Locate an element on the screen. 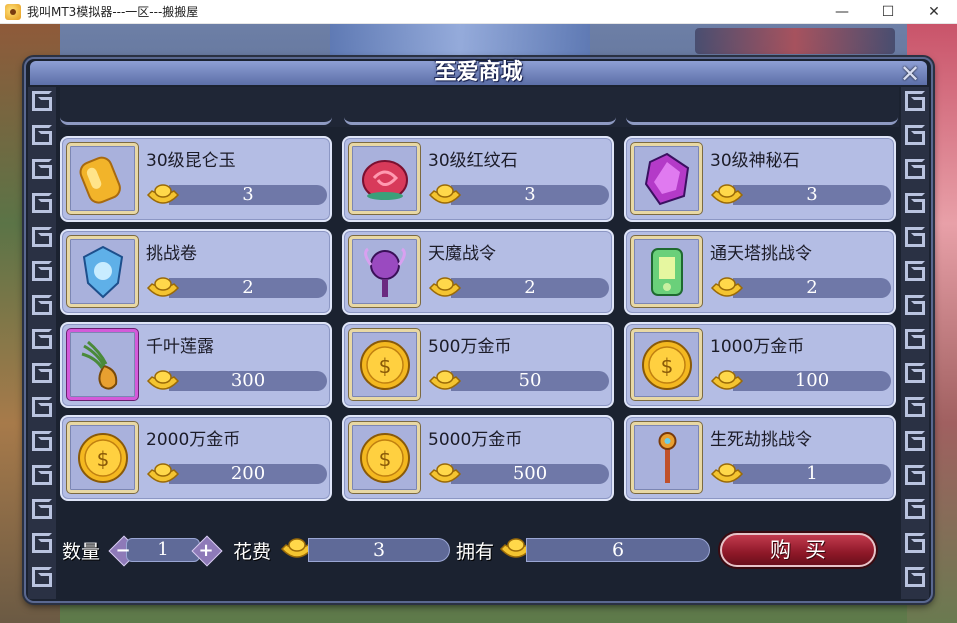  tower-token-icon is located at coordinates (666, 271).